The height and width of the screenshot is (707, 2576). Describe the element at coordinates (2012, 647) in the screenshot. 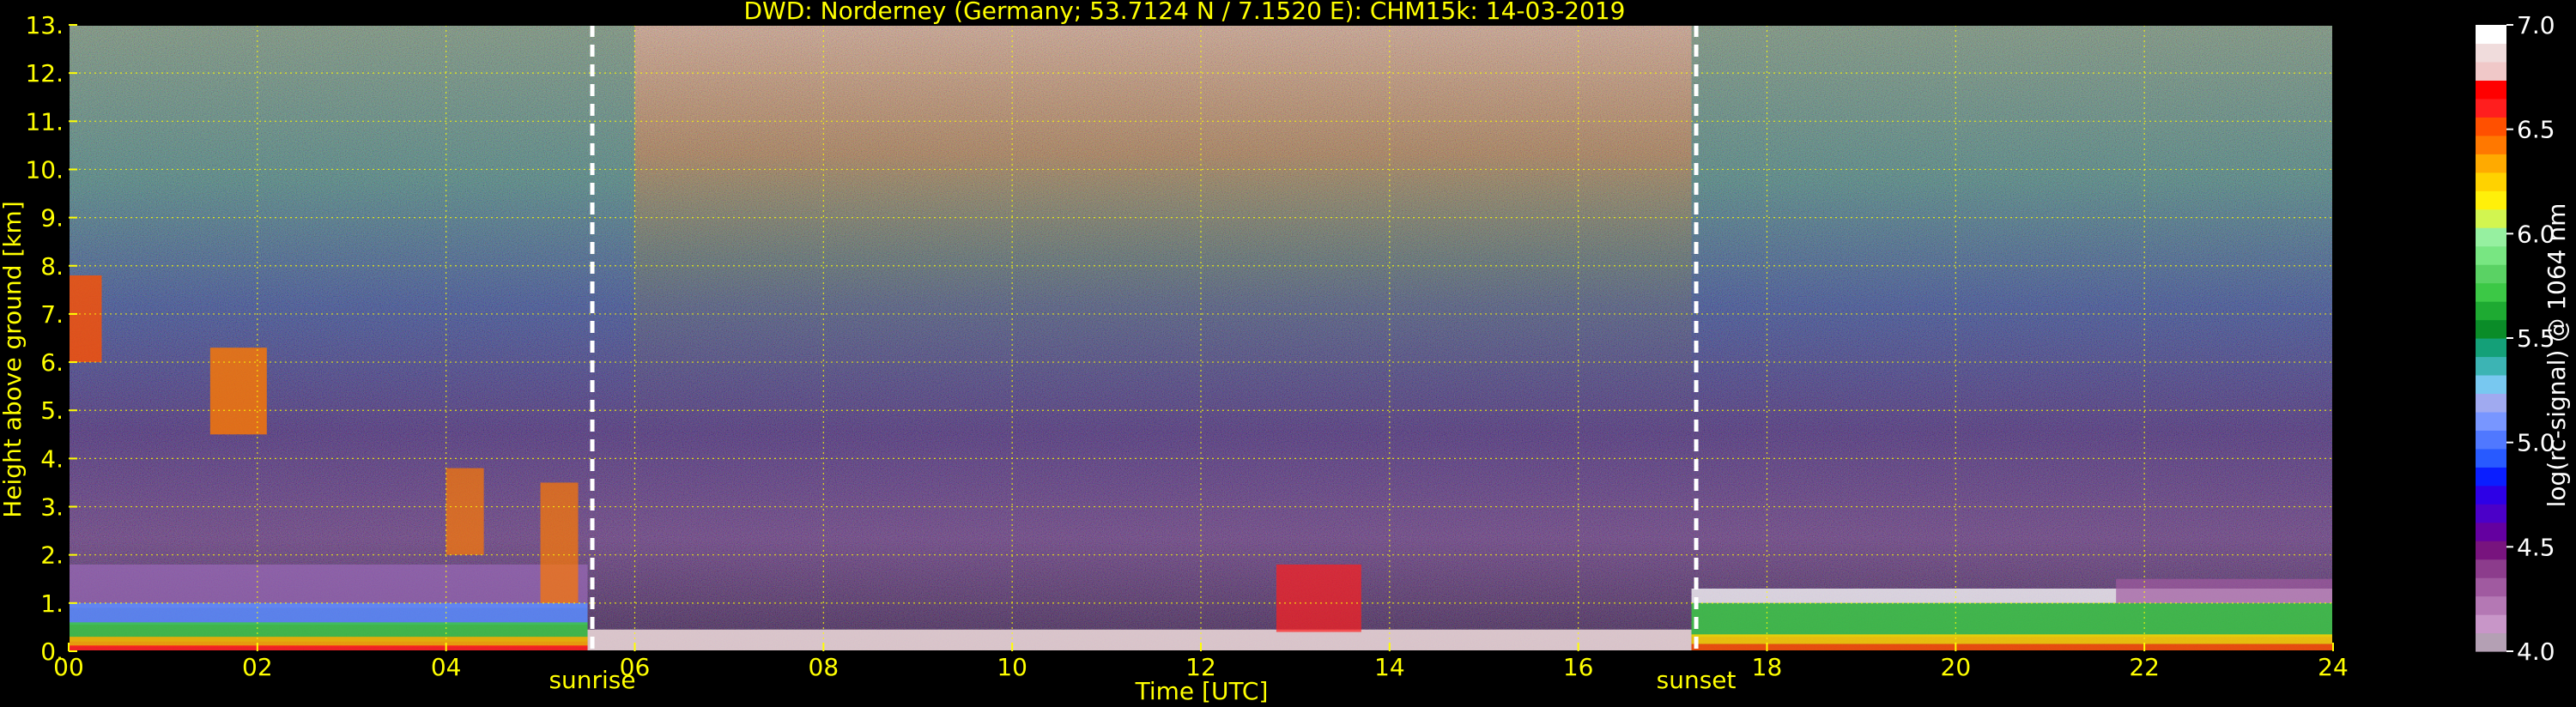

I see `evening-layer-red` at that location.